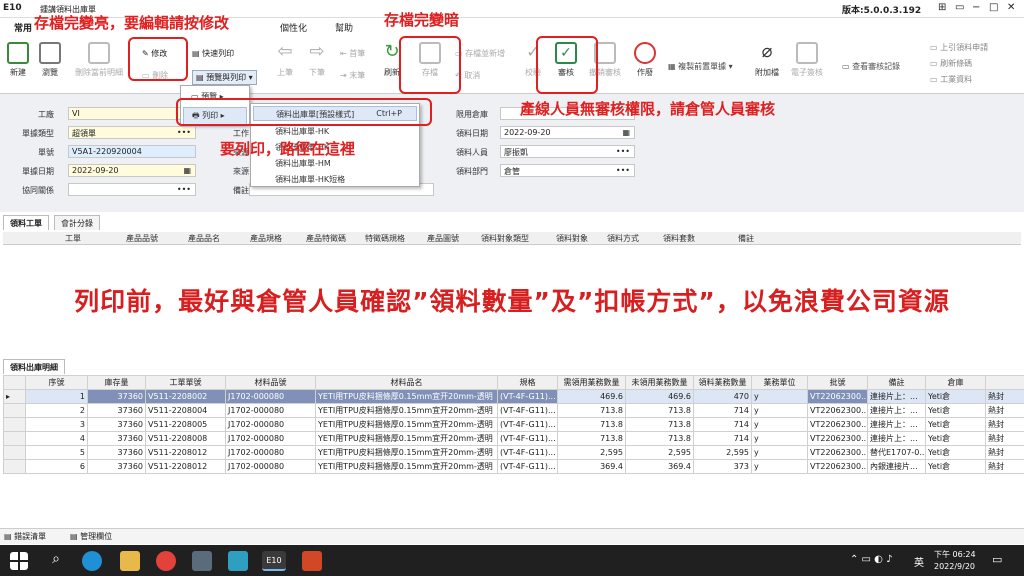 The height and width of the screenshot is (576, 1024). Describe the element at coordinates (185, 382) in the screenshot. I see `col-header: 工單單號` at that location.